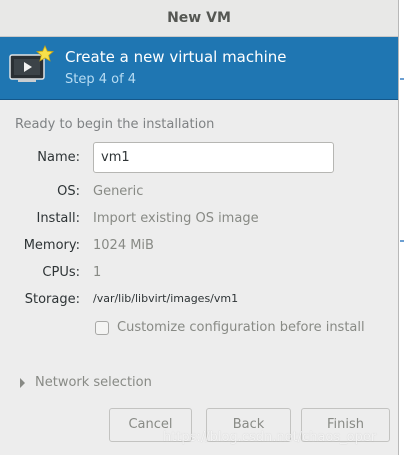  Describe the element at coordinates (51, 245) in the screenshot. I see `memory-label: Memory:` at that location.